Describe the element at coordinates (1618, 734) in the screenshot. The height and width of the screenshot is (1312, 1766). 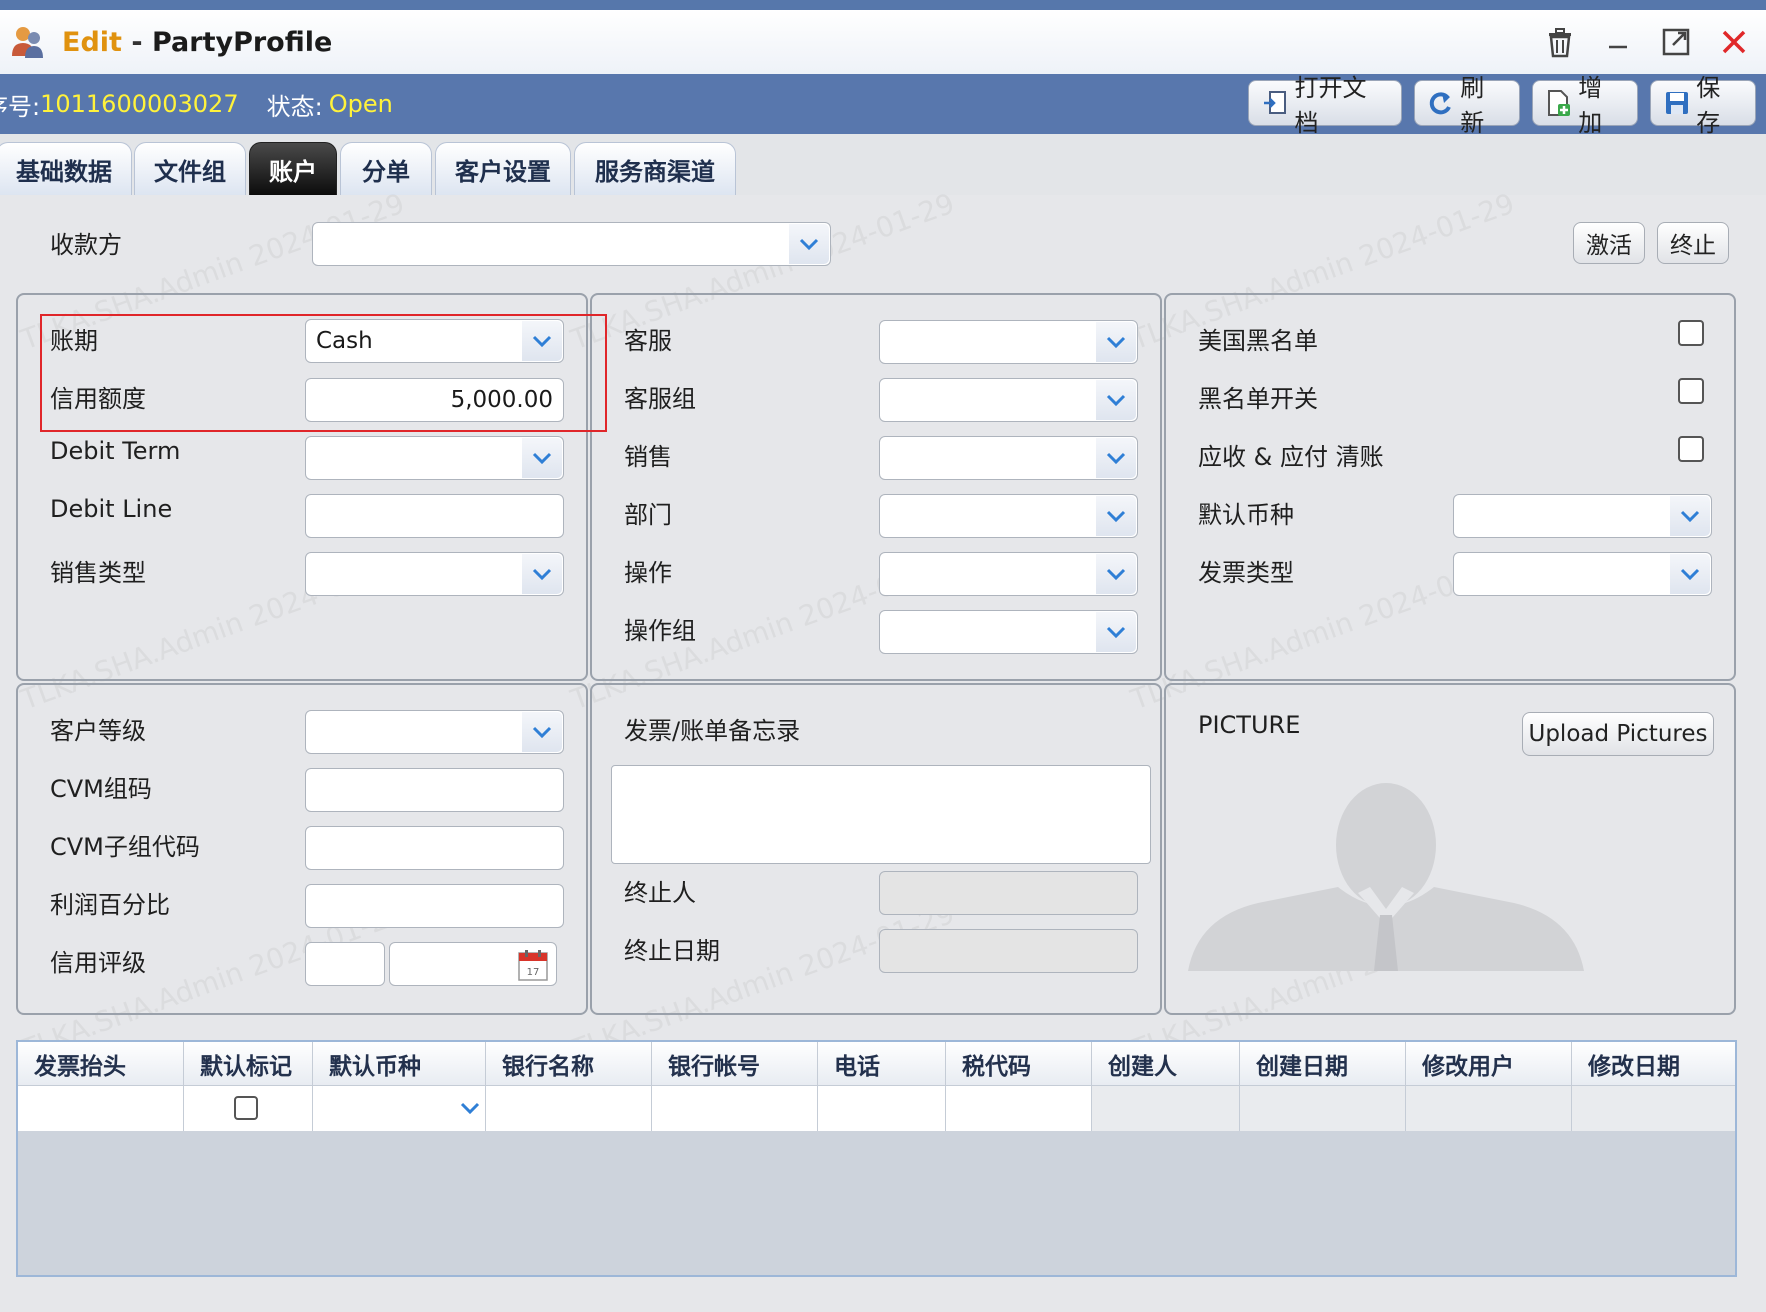
I see `upload-pictures-button: Upload Pictures` at that location.